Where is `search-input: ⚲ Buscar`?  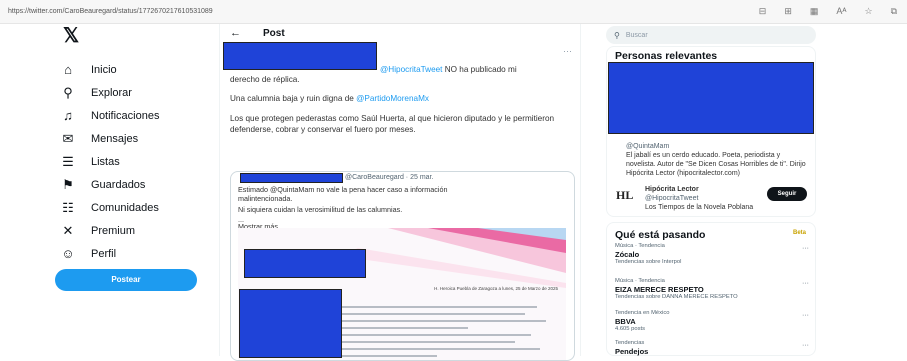
search-input: ⚲ Buscar is located at coordinates (711, 35).